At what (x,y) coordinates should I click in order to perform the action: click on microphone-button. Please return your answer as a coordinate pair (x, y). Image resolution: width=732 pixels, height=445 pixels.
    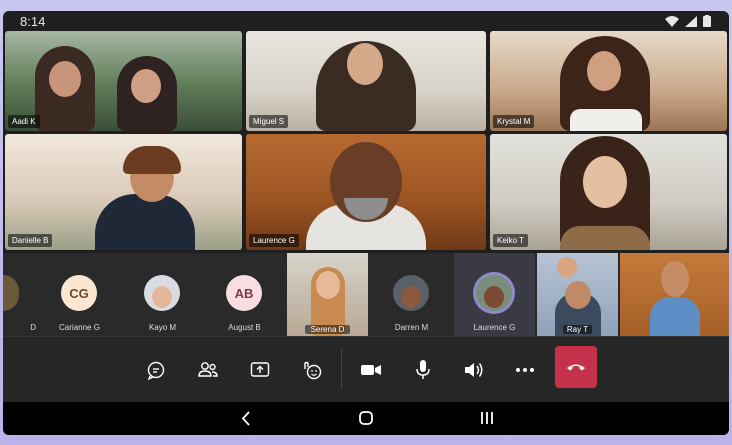
    Looking at the image, I should click on (423, 370).